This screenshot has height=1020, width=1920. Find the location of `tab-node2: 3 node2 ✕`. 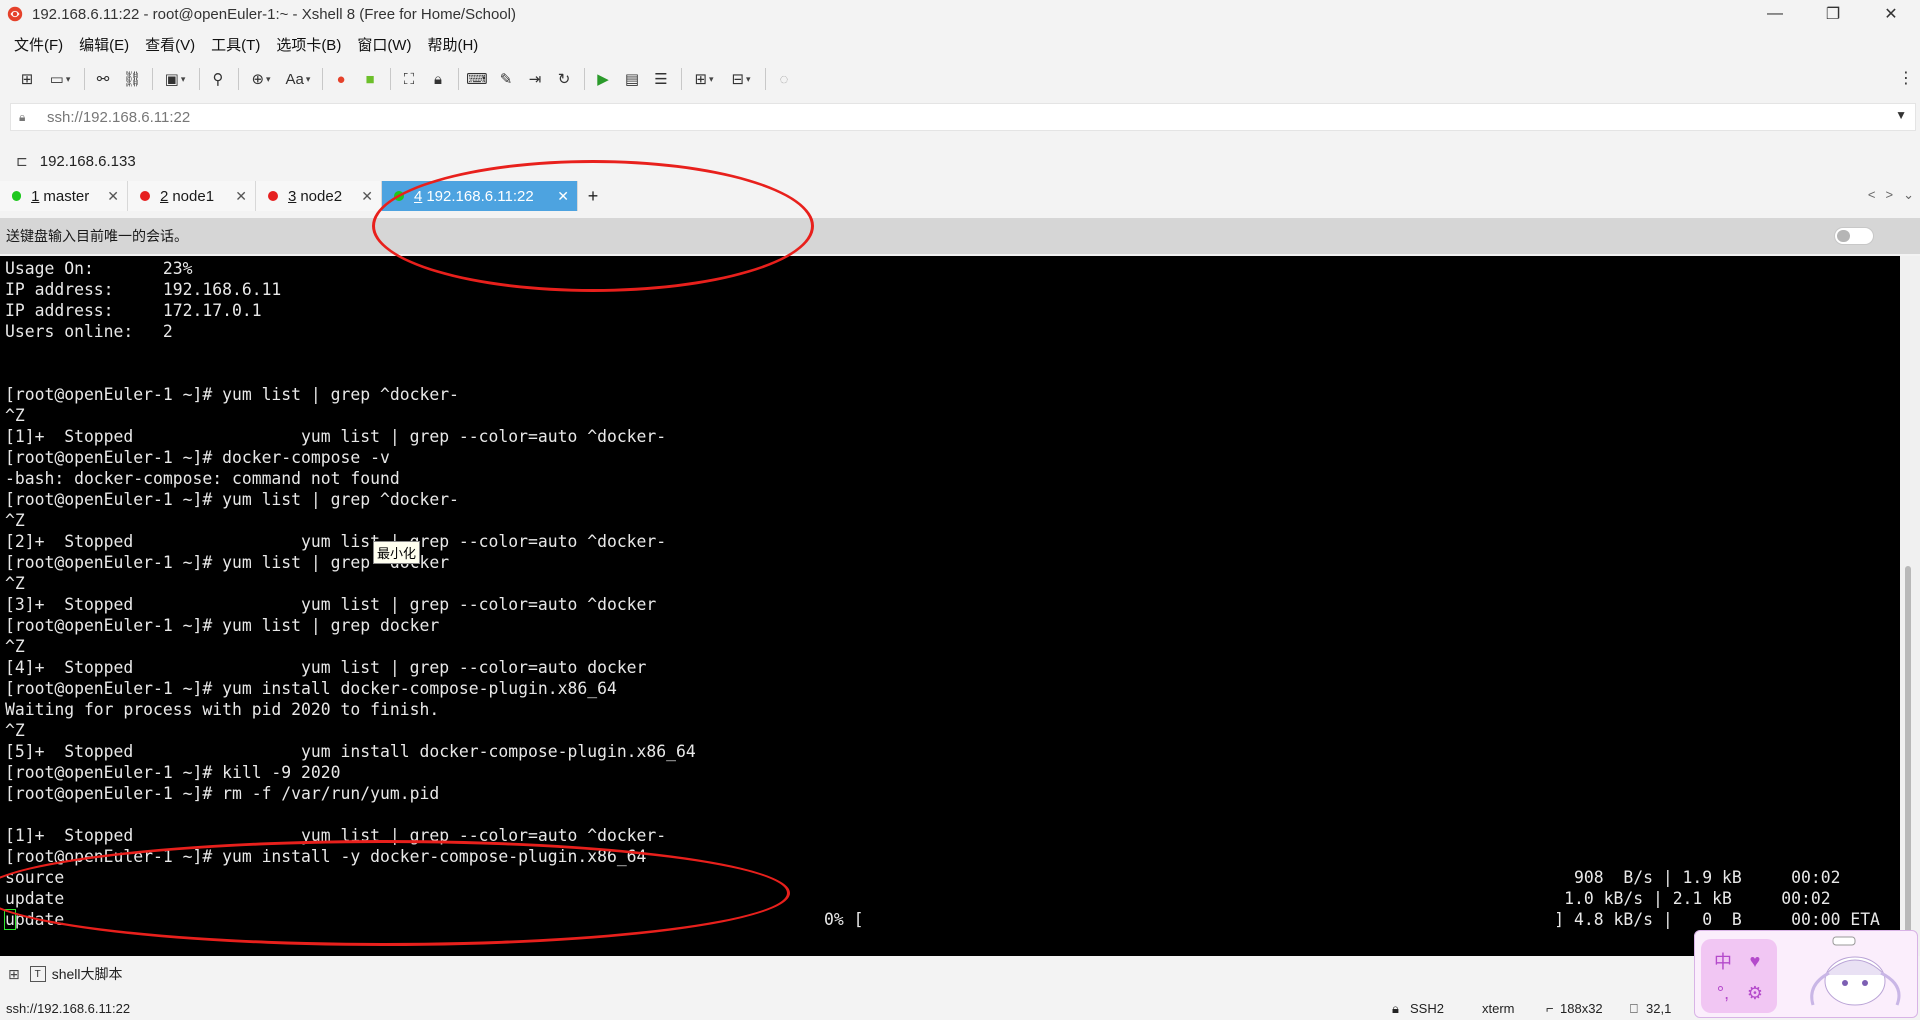

tab-node2: 3 node2 ✕ is located at coordinates (319, 196).